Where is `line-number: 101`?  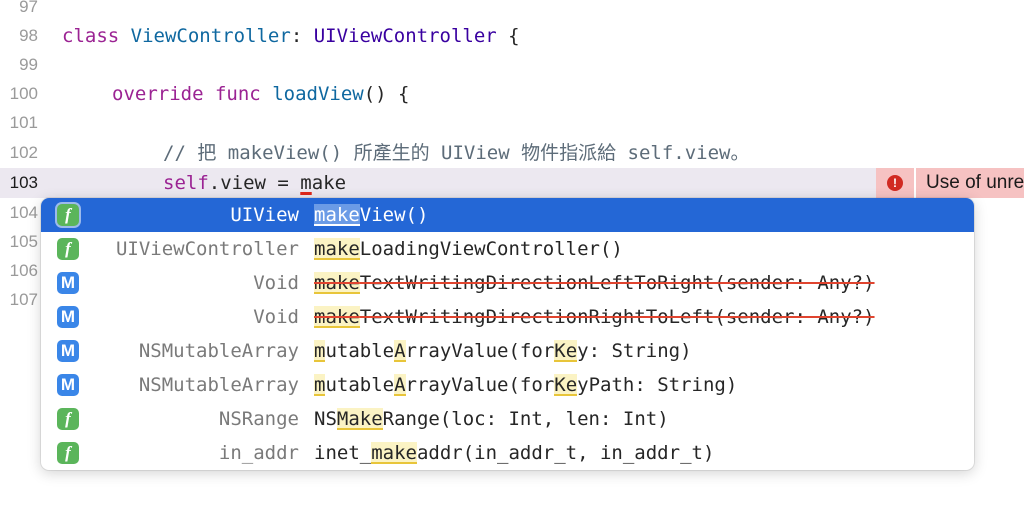 line-number: 101 is located at coordinates (23, 122).